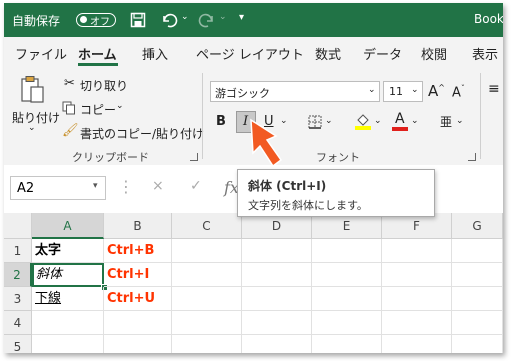  Describe the element at coordinates (32, 128) in the screenshot. I see `paste-dropdown-icon: ⌄` at that location.